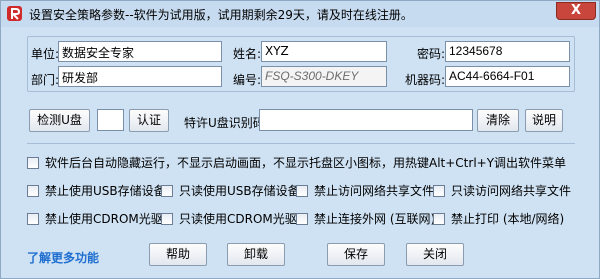 Image resolution: width=600 pixels, height=279 pixels. I want to click on unit-label: 单位:, so click(45, 54).